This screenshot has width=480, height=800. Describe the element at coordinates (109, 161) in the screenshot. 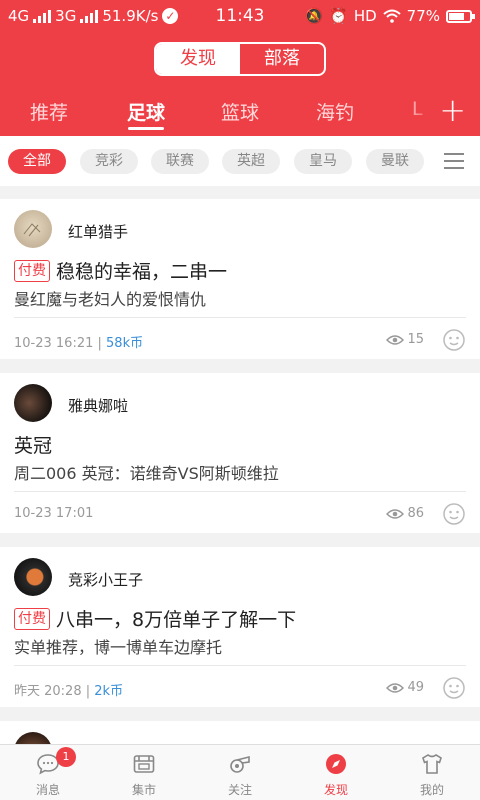

I see `filter-lottery: 竞彩` at that location.